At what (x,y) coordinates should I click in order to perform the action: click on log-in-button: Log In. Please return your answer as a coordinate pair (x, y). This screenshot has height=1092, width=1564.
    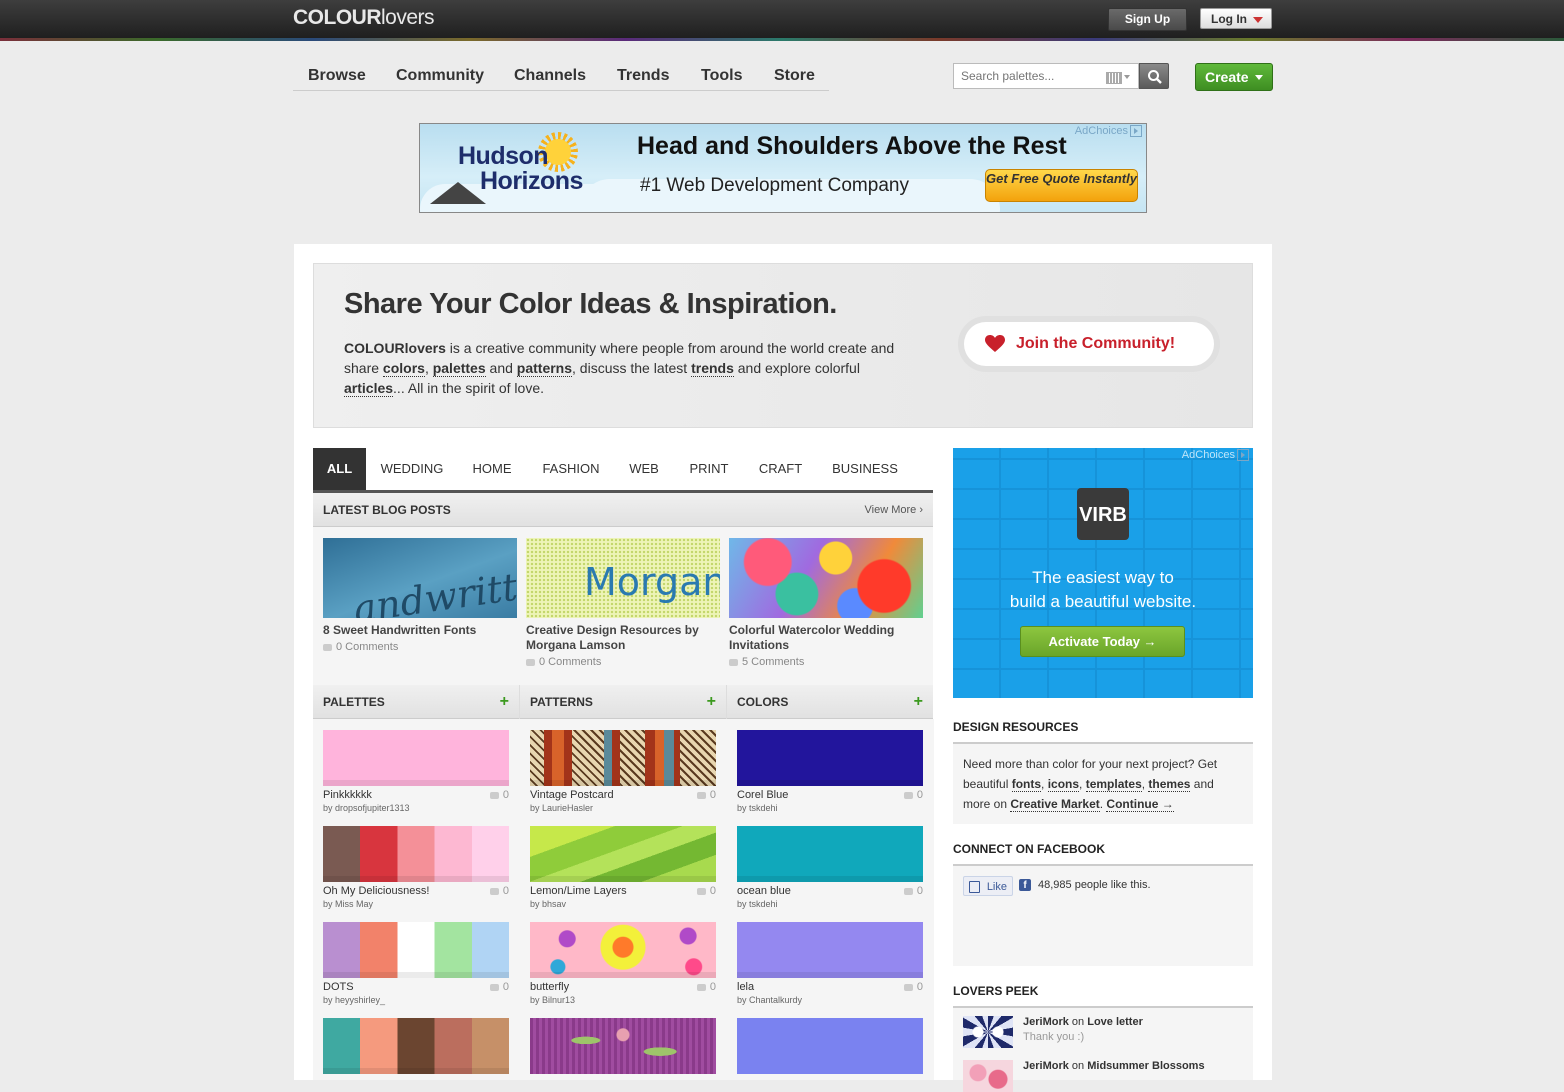
    Looking at the image, I should click on (1236, 18).